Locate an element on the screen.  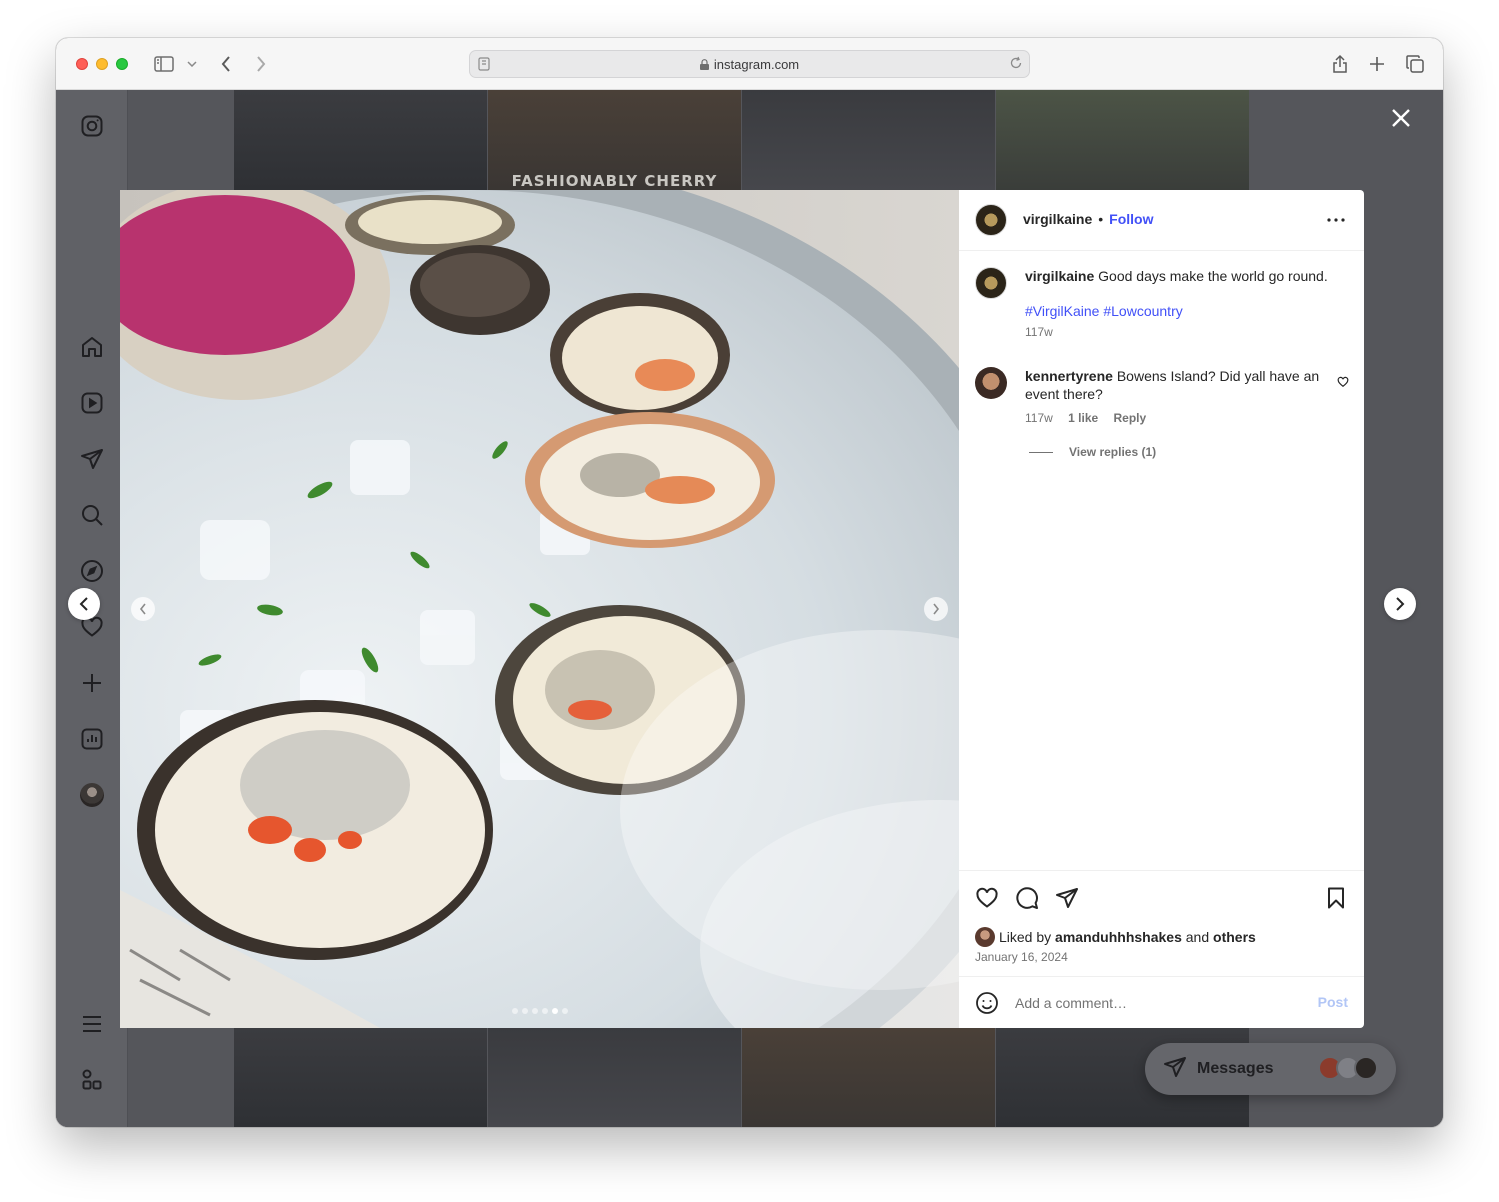
comment-like-heart-icon is located at coordinates (1343, 381).